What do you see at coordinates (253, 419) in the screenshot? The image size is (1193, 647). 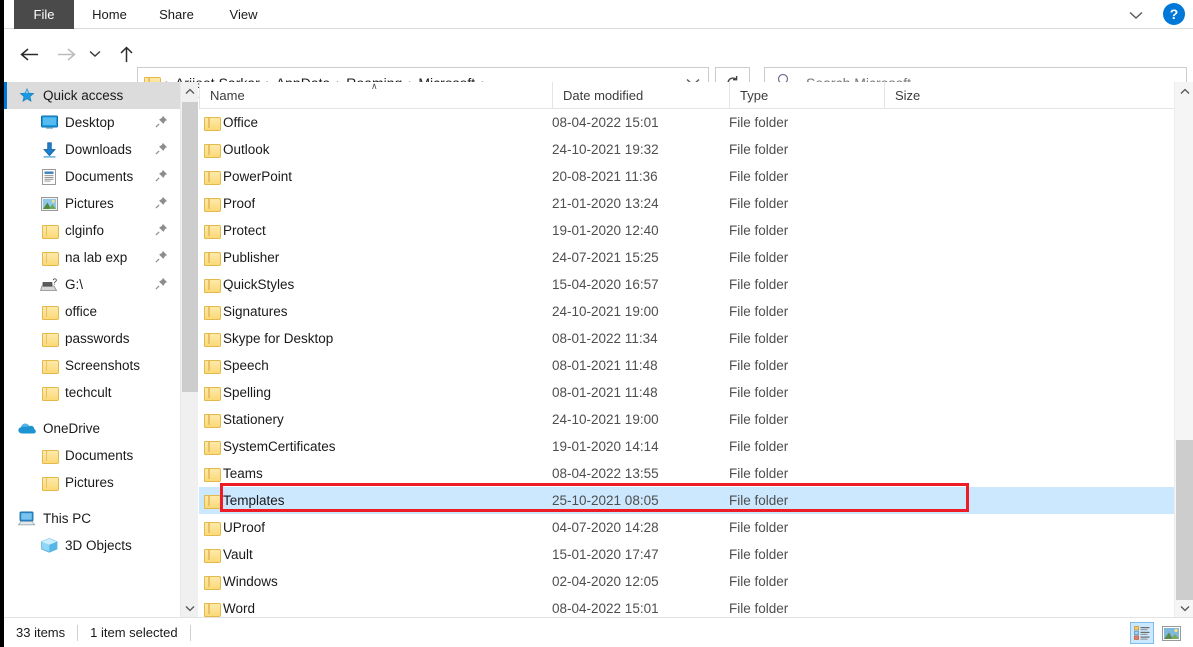 I see `cell-name: Stationery` at bounding box center [253, 419].